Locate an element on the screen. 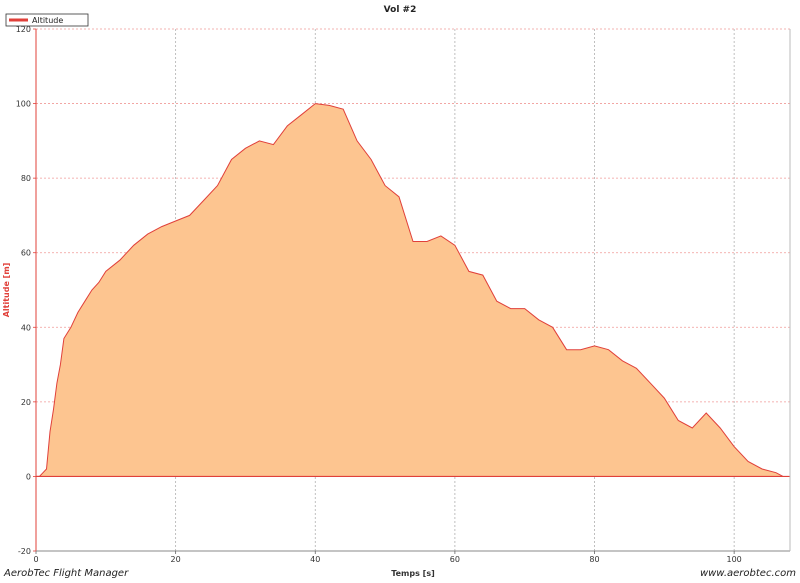  legend: Altitude is located at coordinates (47, 20).